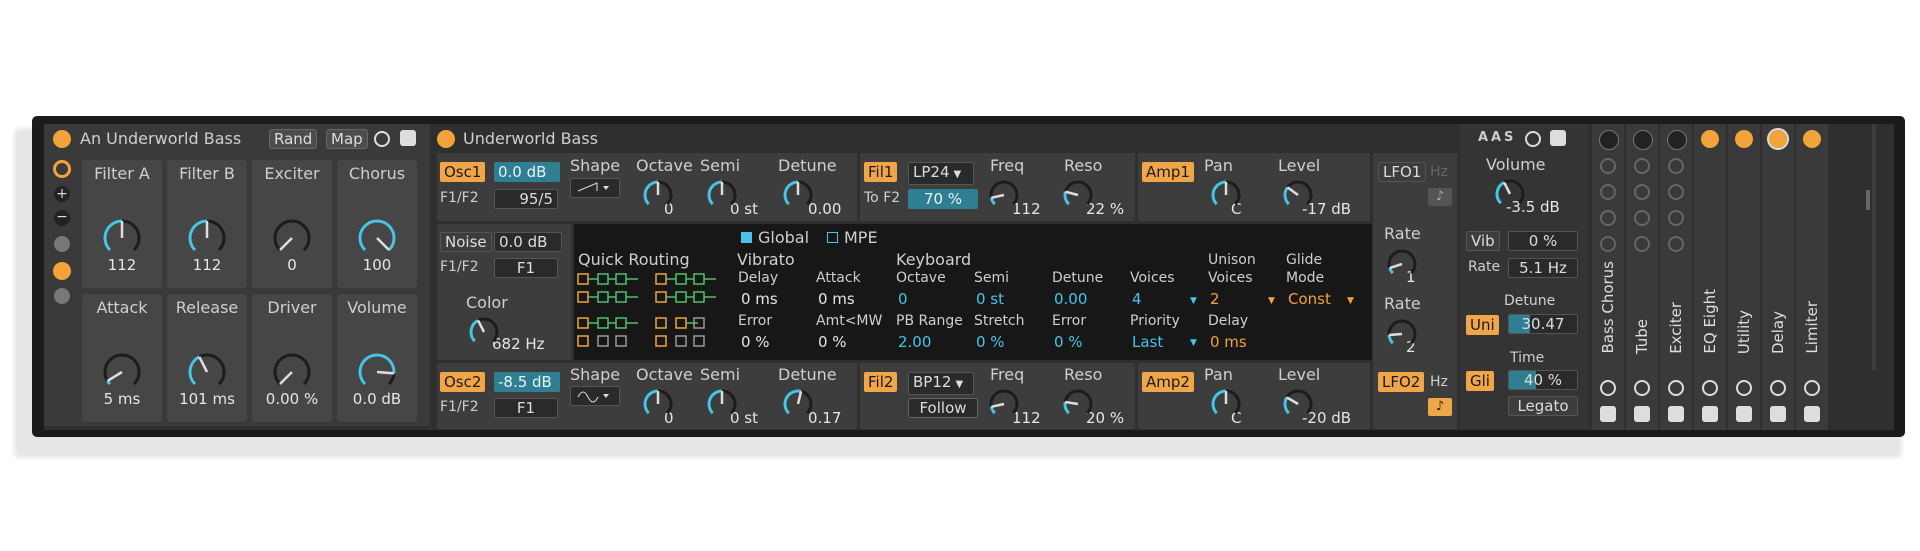 Image resolution: width=1920 pixels, height=551 pixels. I want to click on unison-voices-value: 2, so click(1215, 299).